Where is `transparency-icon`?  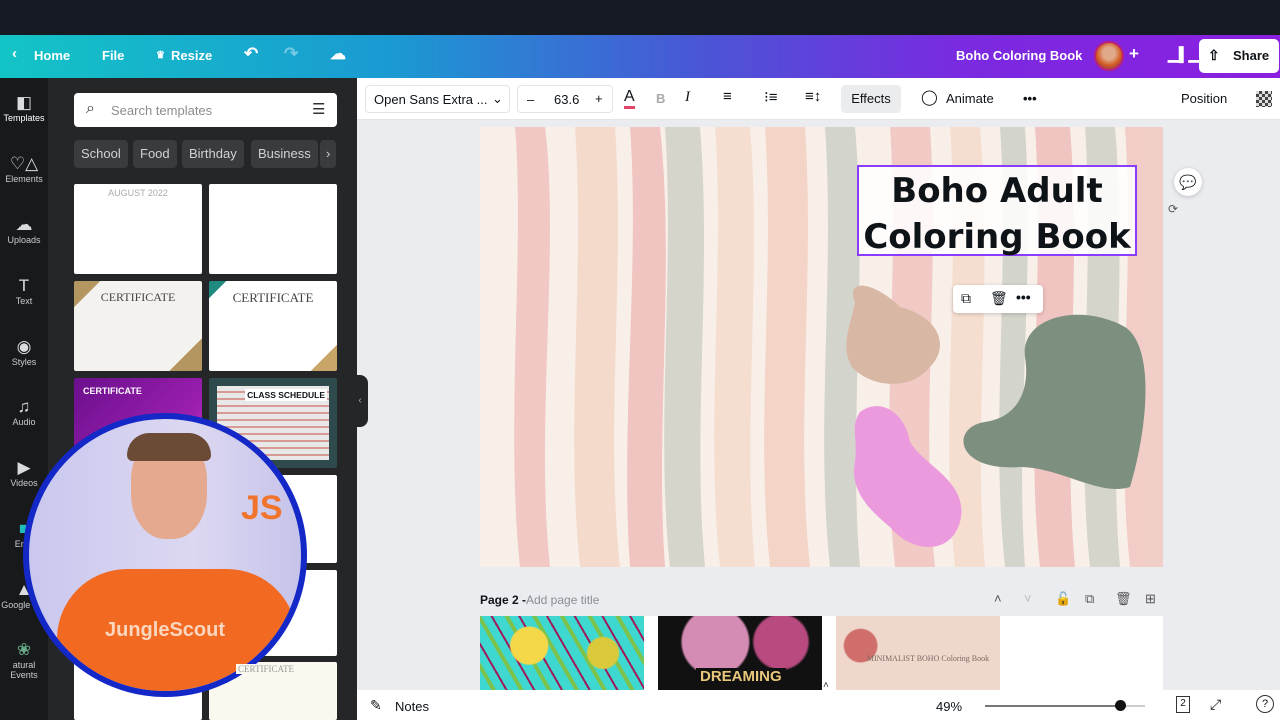
transparency-icon is located at coordinates (1264, 99).